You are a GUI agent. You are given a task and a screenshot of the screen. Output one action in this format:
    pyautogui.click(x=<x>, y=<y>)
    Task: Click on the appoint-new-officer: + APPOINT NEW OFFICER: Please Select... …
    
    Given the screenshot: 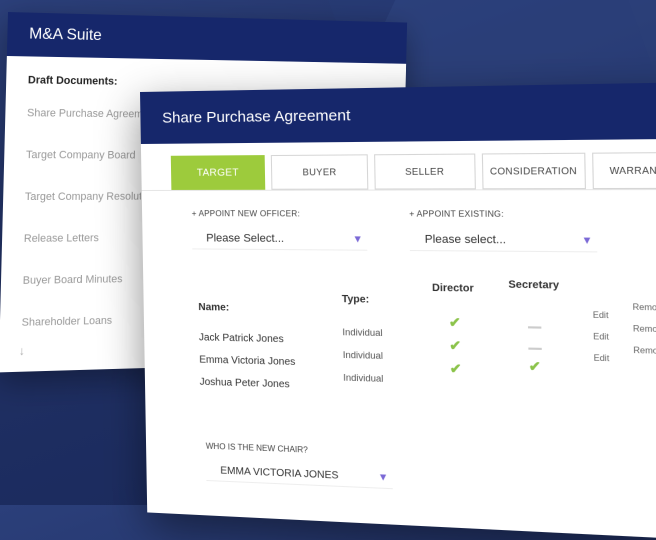 What is the action you would take?
    pyautogui.click(x=280, y=230)
    